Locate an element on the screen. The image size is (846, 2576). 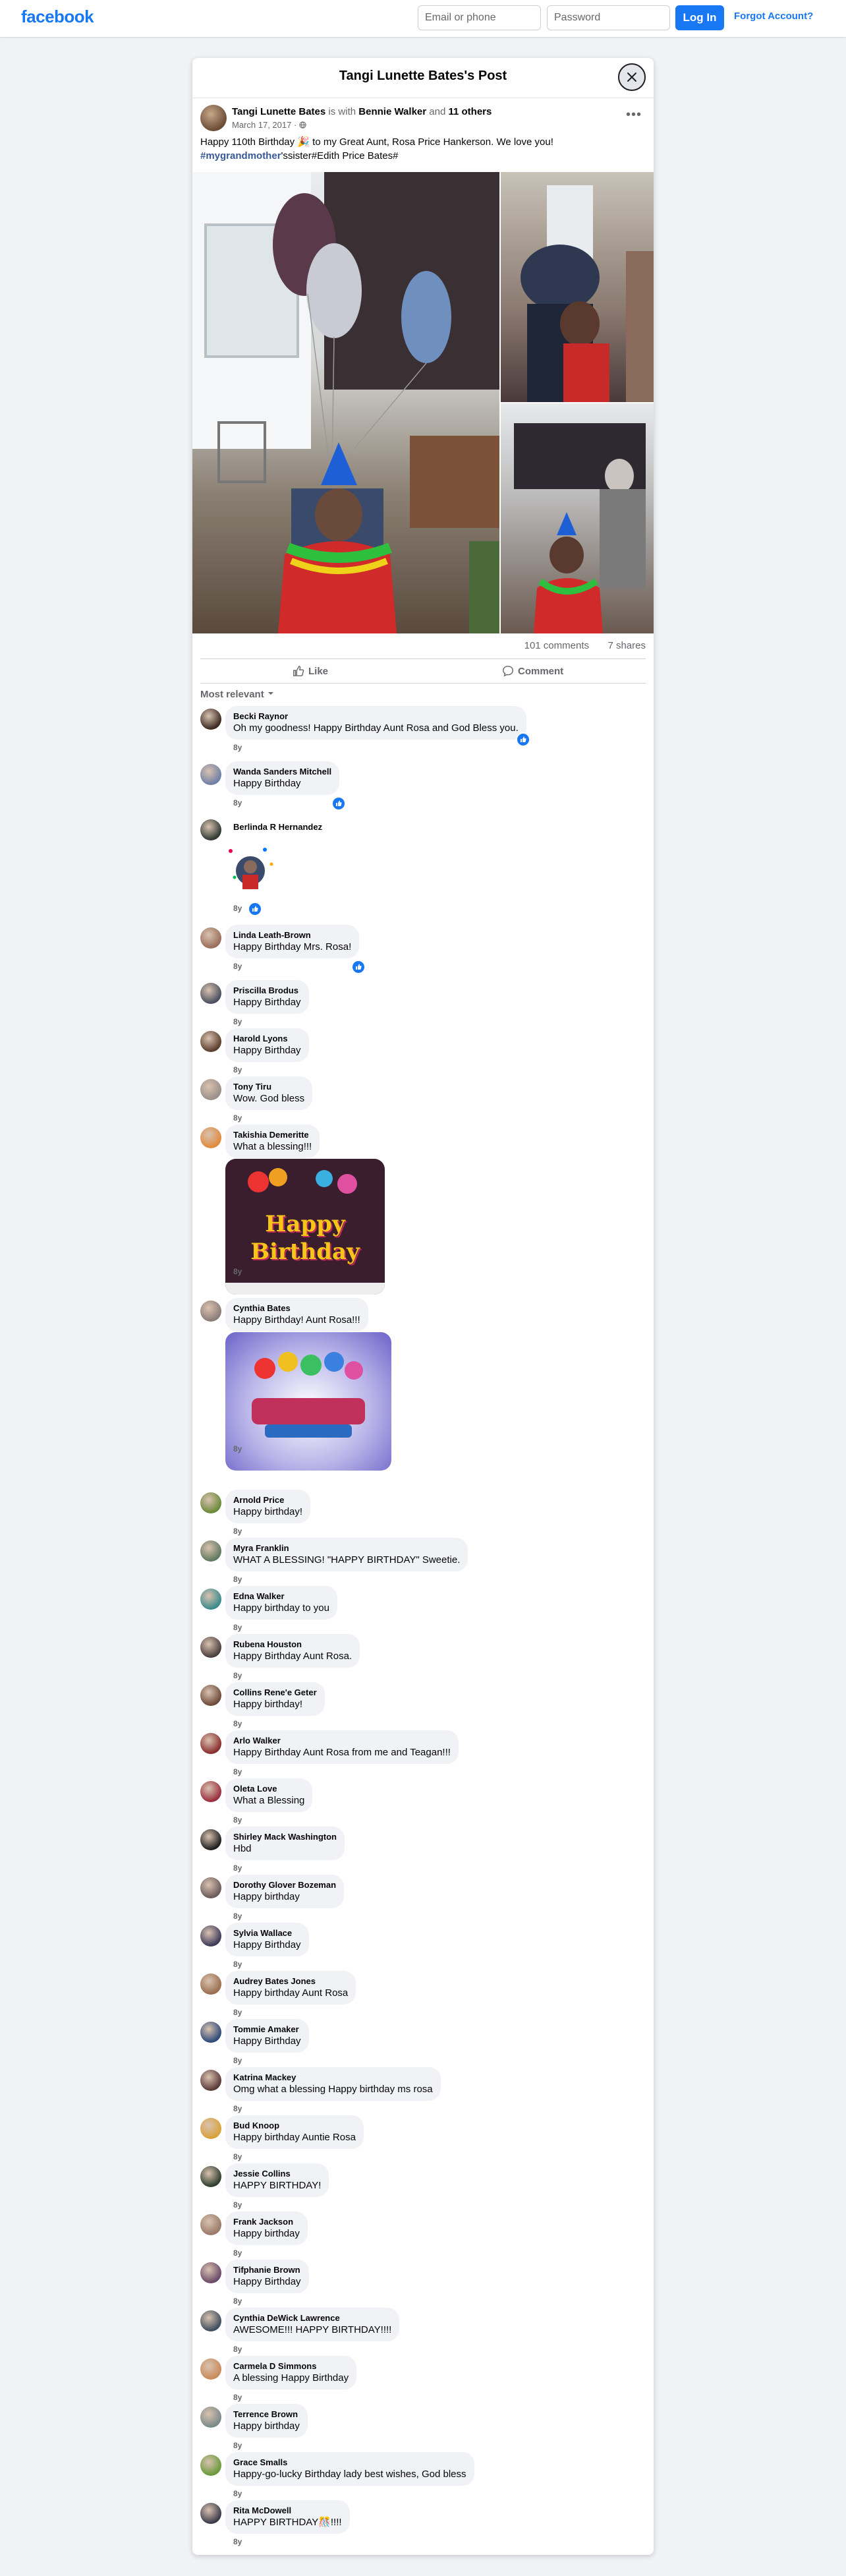
commenter-name: Becki Raynor is located at coordinates (376, 716).